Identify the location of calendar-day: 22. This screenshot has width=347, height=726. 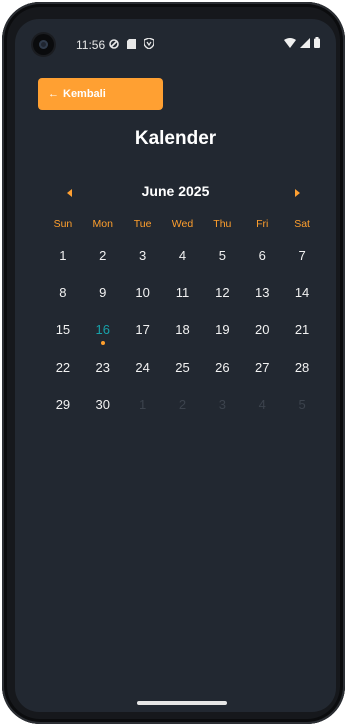
(63, 370).